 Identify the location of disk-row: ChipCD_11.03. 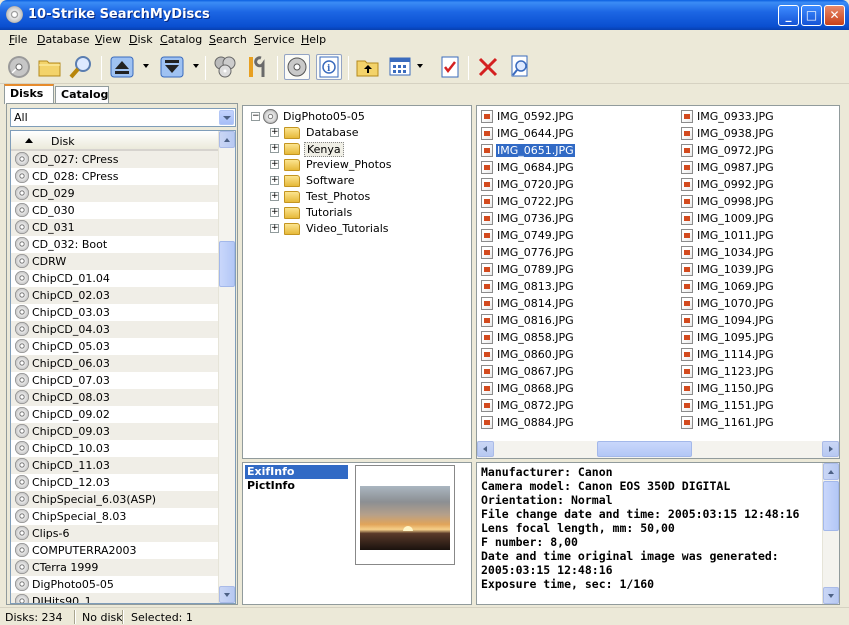
(115, 465).